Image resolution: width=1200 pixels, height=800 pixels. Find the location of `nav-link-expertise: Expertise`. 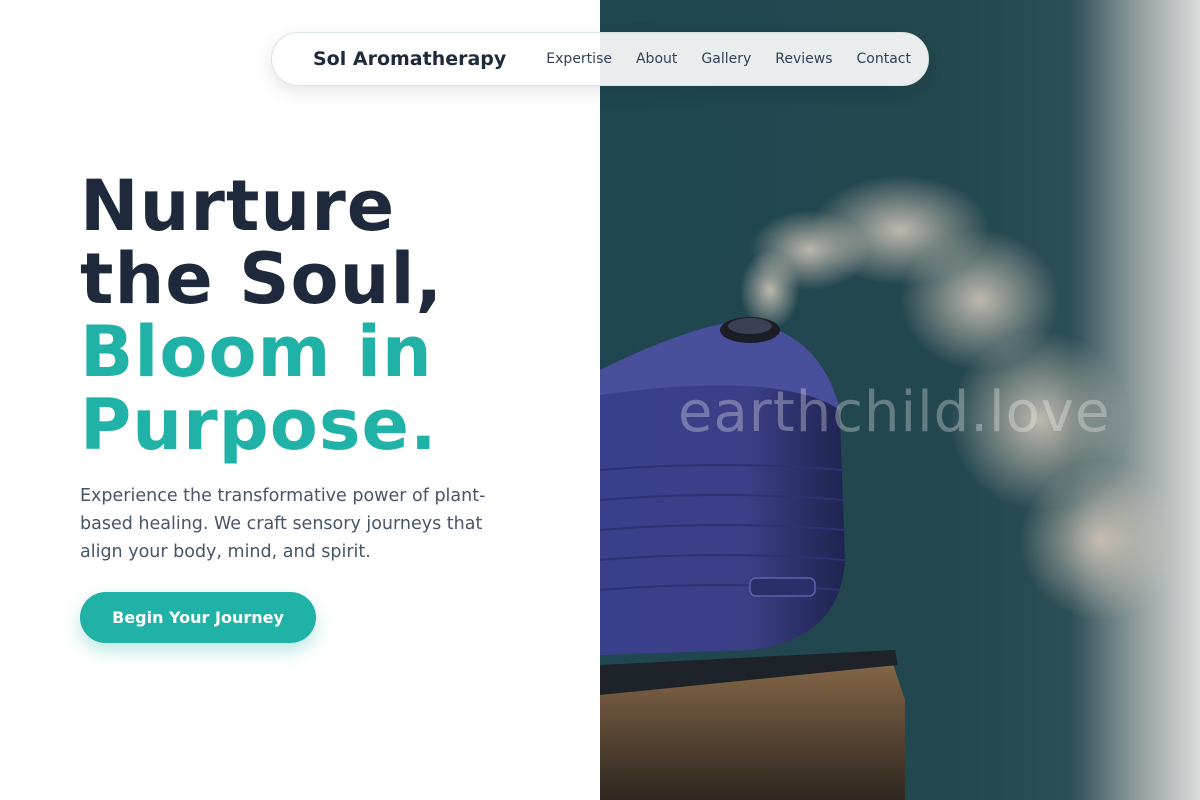

nav-link-expertise: Expertise is located at coordinates (579, 59).